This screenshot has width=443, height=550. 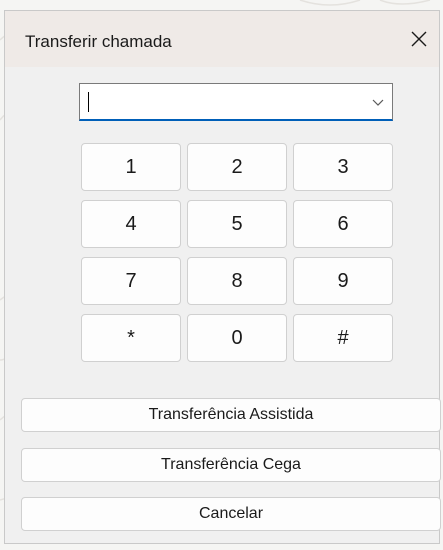 What do you see at coordinates (343, 224) in the screenshot?
I see `key-6: 6` at bounding box center [343, 224].